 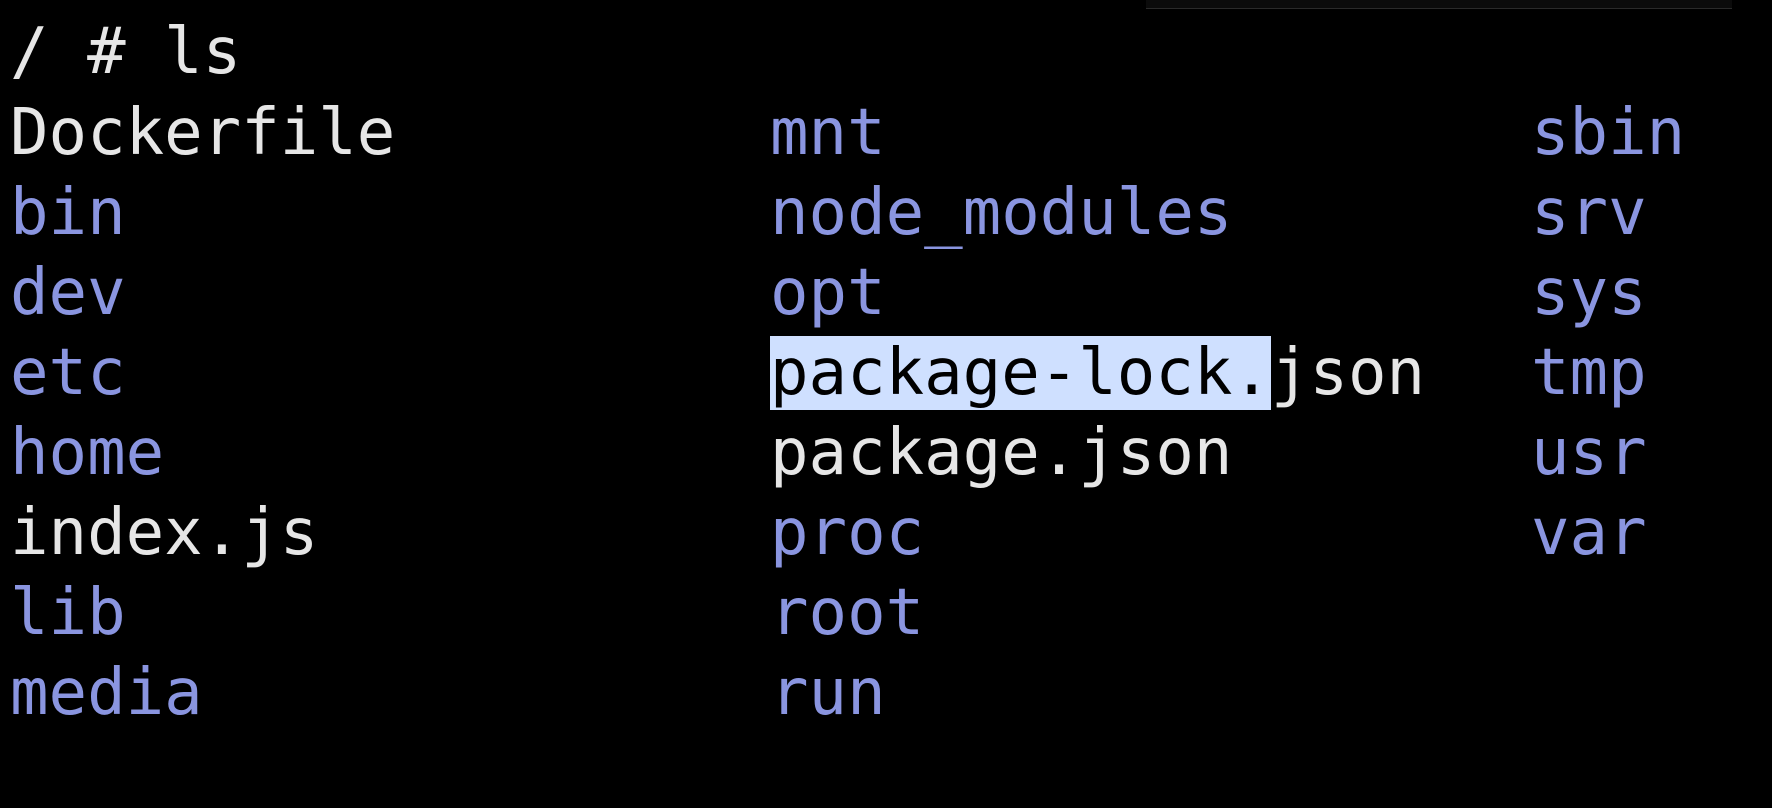 I want to click on listing-row: etc package-lock.json tmp, so click(x=886, y=373).